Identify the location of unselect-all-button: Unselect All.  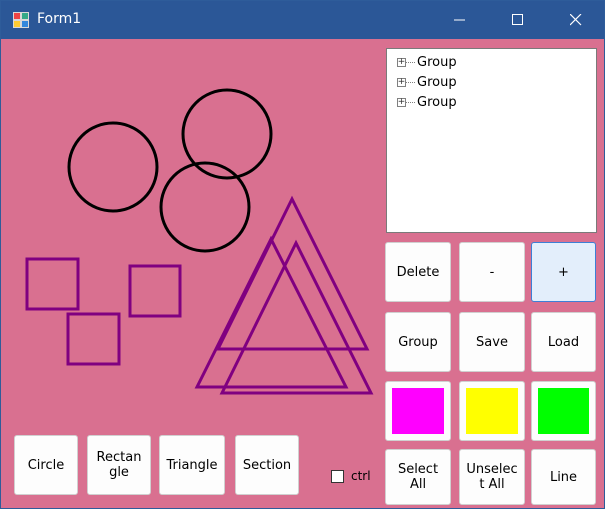
(492, 477).